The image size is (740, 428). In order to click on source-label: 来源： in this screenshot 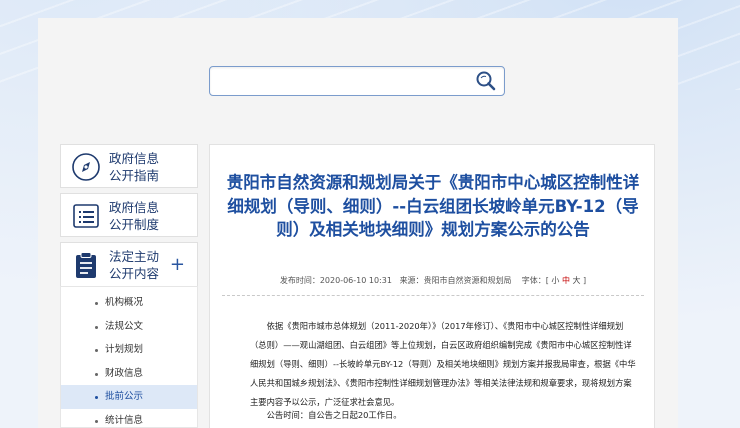, I will do `click(411, 280)`.